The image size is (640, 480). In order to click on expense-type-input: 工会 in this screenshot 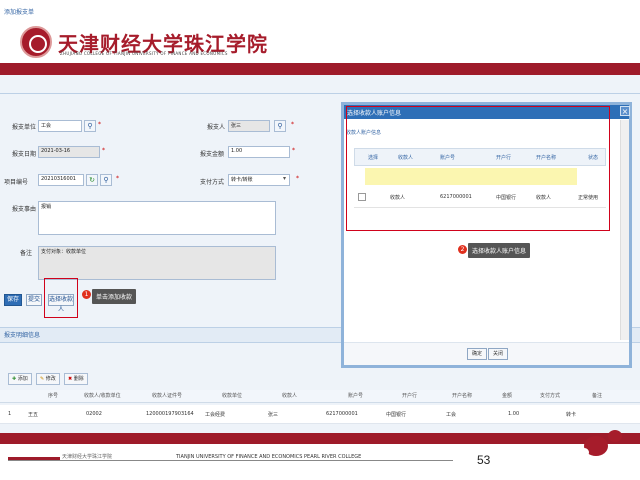, I will do `click(60, 126)`.